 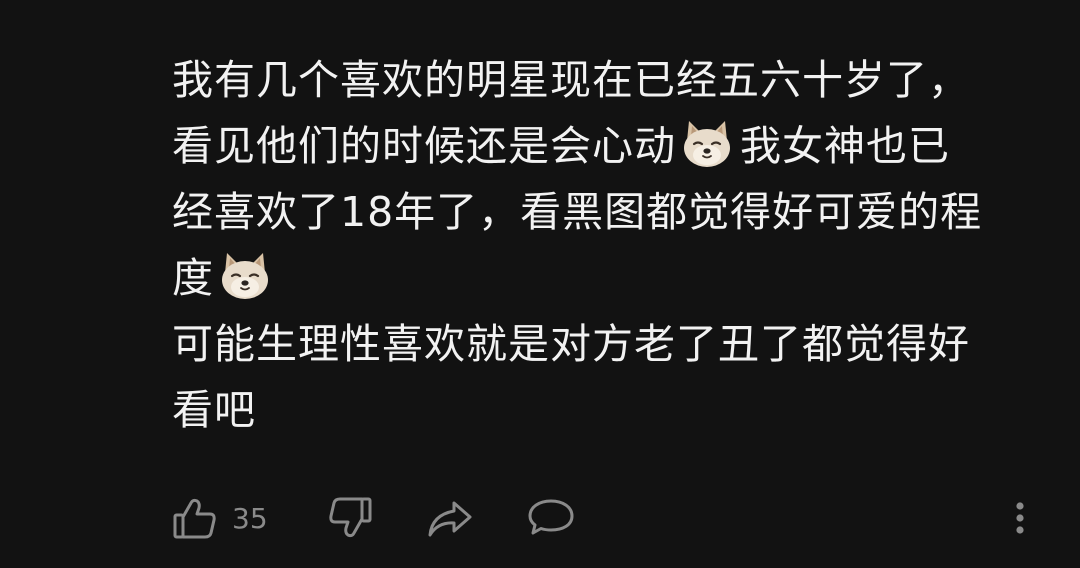 I want to click on comment-line: 经喜欢了18年了，看黑图都觉得好可爱的程, so click(x=607, y=212).